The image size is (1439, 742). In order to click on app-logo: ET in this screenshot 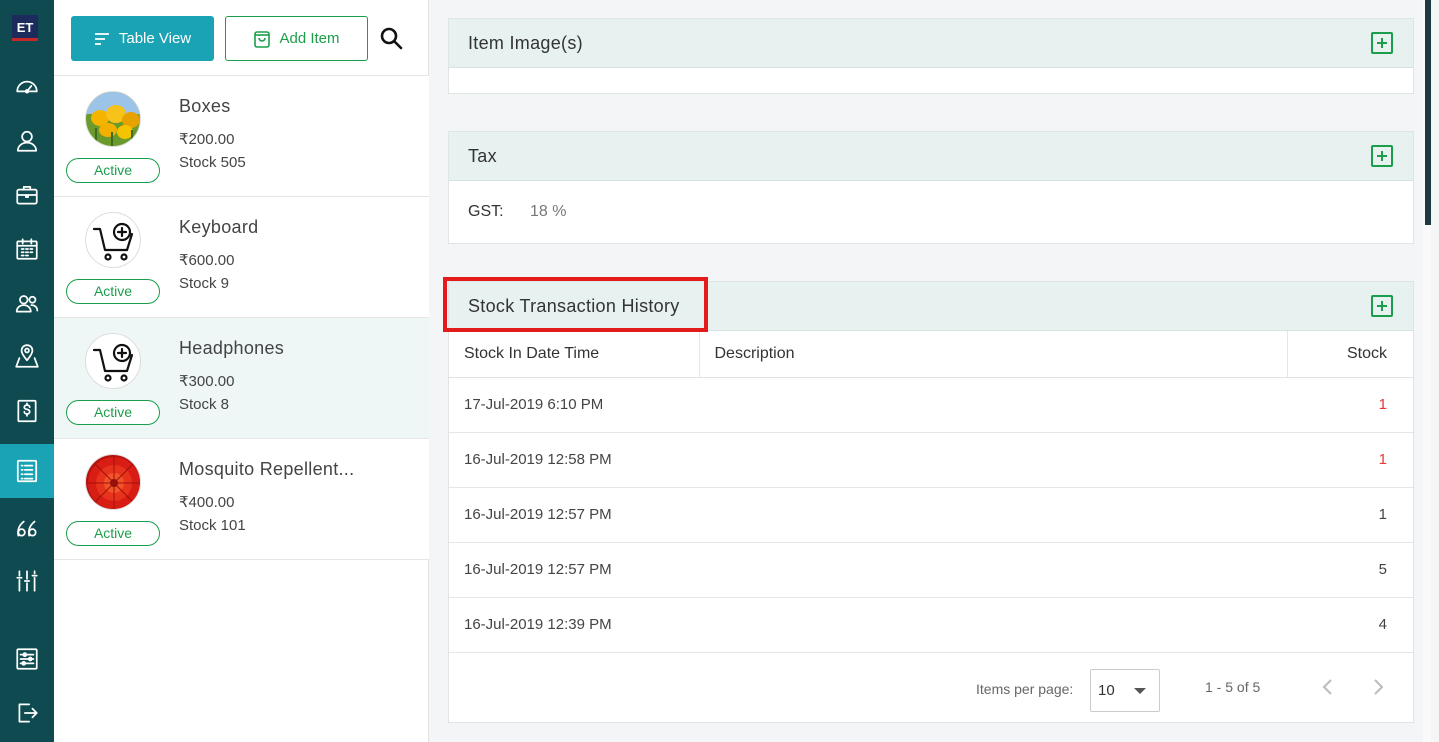, I will do `click(25, 28)`.